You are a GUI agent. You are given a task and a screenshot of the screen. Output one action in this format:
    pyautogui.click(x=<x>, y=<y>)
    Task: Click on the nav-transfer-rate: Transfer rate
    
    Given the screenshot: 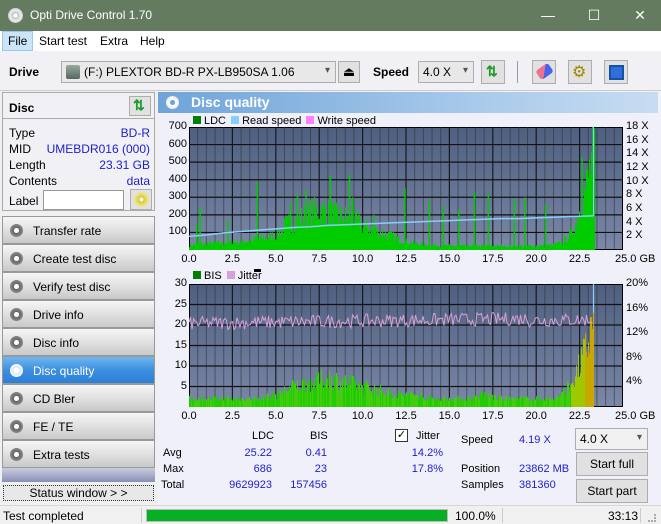 What is the action you would take?
    pyautogui.click(x=78, y=230)
    